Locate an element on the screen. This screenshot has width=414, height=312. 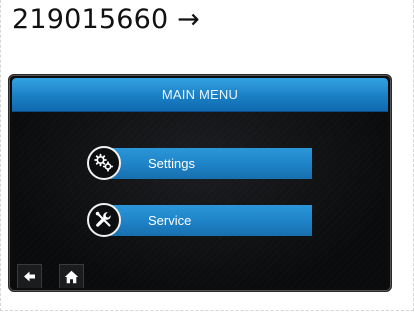
page-title: MAIN MENU is located at coordinates (200, 94).